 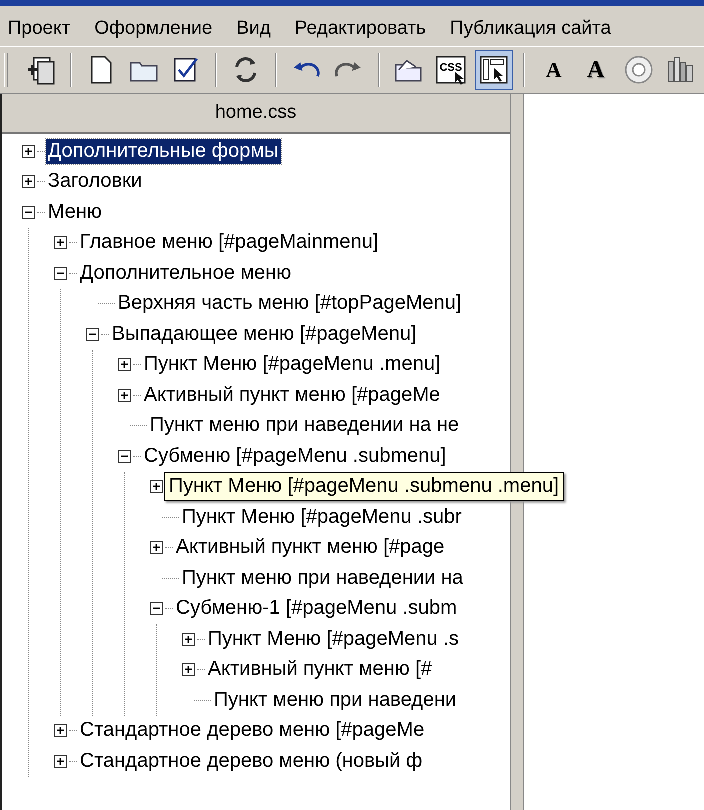 What do you see at coordinates (295, 456) in the screenshot?
I see `tree-item: Субменю [#pageMenu .submenu]` at bounding box center [295, 456].